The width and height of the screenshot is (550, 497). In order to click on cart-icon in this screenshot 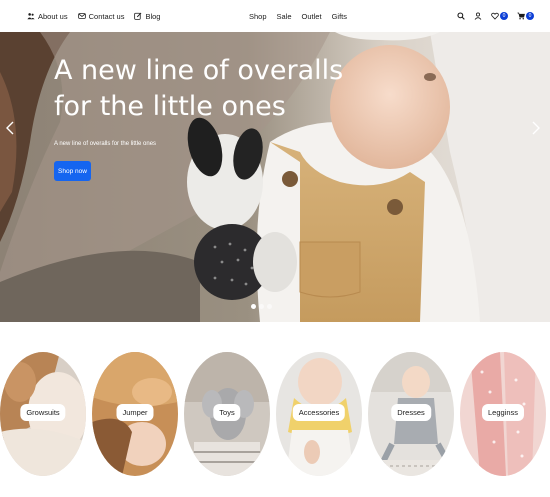, I will do `click(521, 16)`.